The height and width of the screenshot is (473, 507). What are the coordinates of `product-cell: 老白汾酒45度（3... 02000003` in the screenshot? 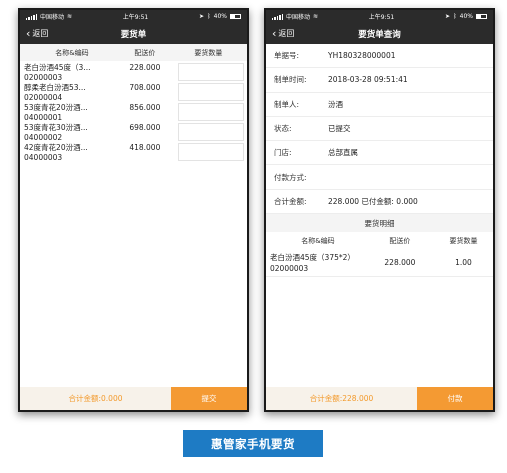 It's located at (70, 73).